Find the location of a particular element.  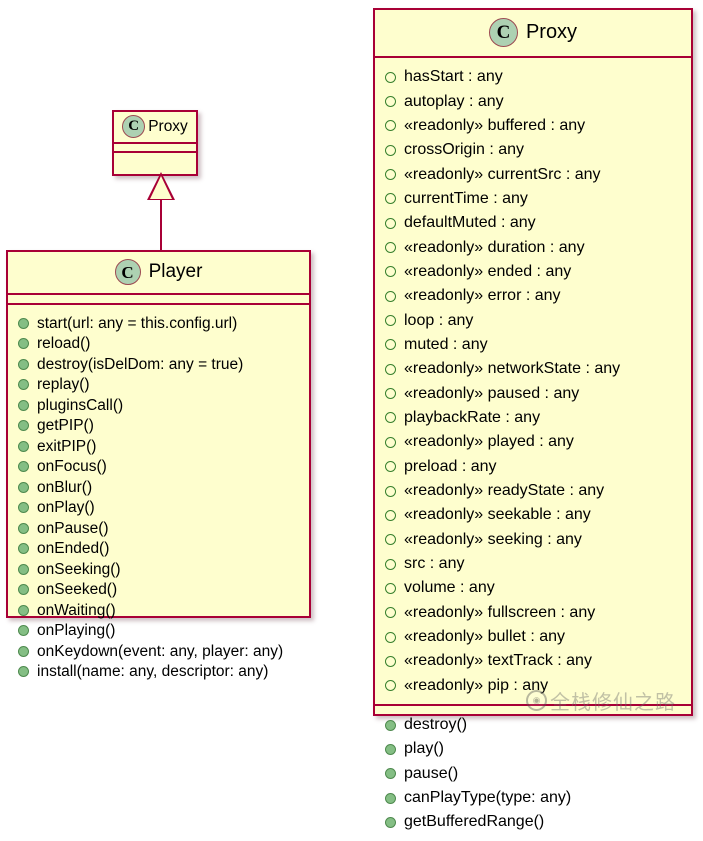

attribute-row: «readonly» fullscreen : any is located at coordinates (533, 613).